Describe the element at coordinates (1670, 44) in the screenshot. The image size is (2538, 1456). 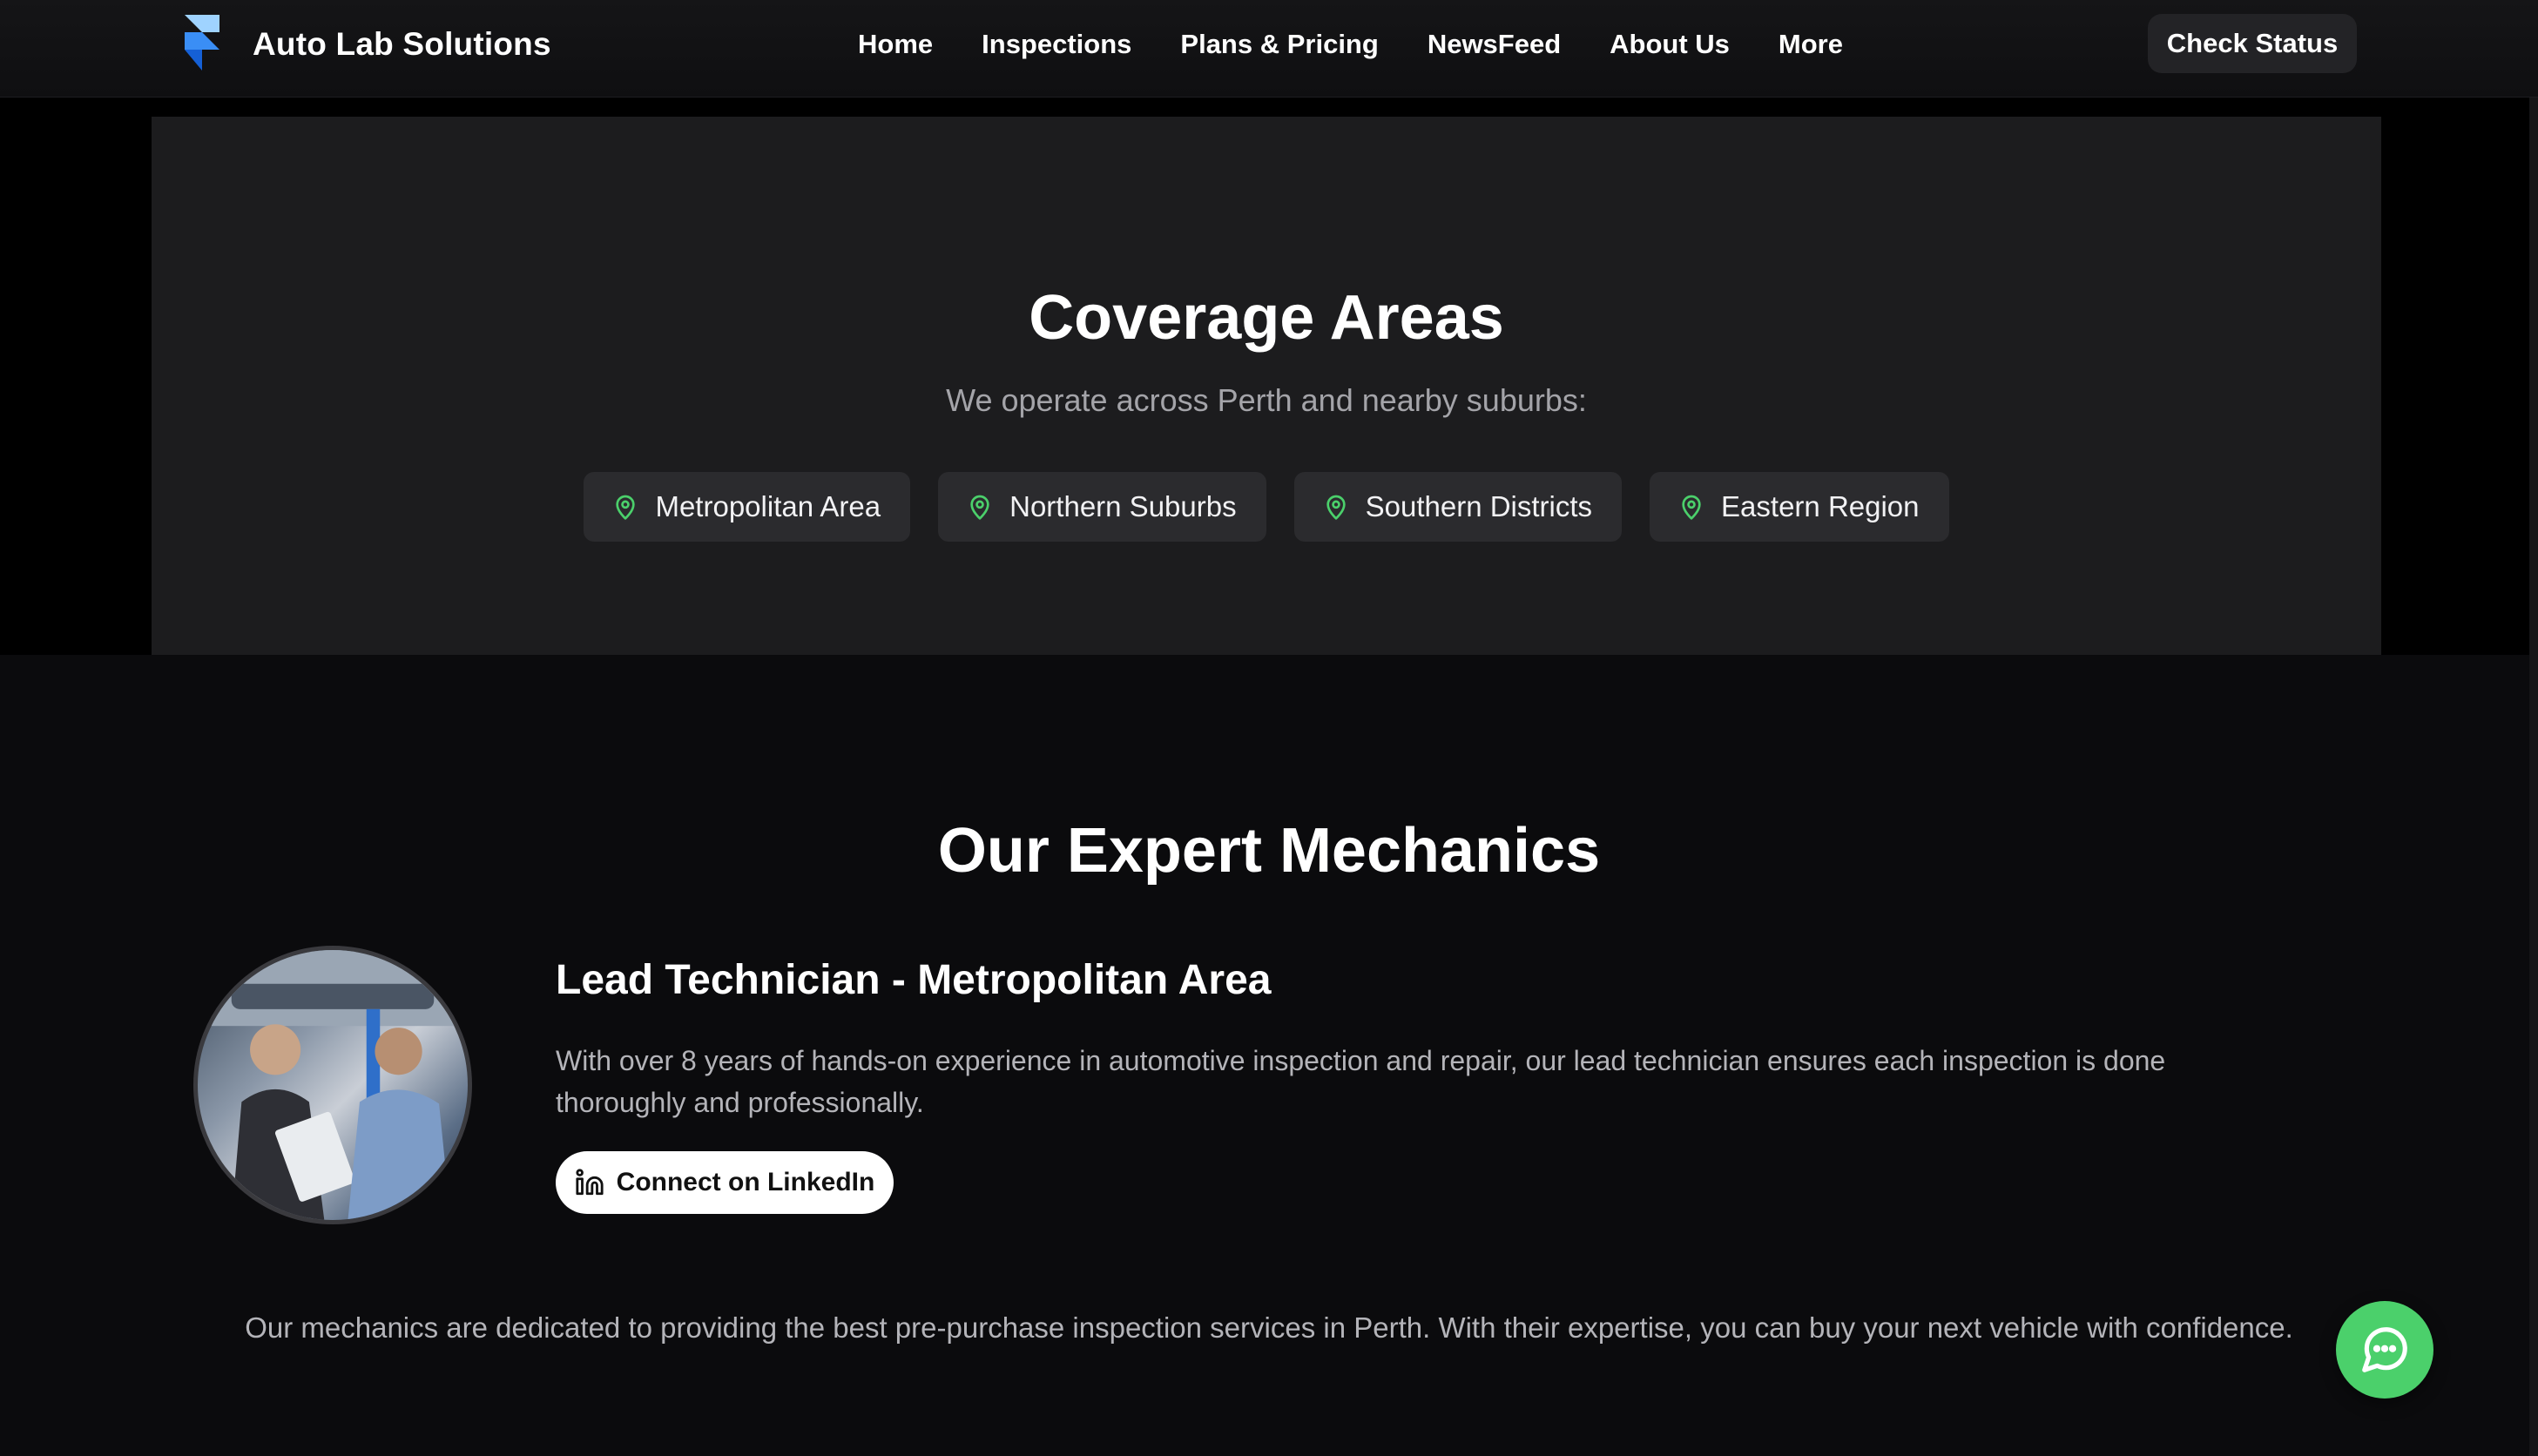
I see `nav-link-about-us: About Us` at that location.